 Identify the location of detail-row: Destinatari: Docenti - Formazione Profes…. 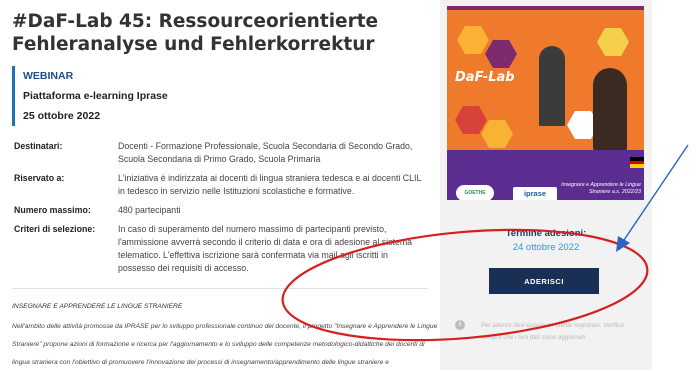
(221, 153).